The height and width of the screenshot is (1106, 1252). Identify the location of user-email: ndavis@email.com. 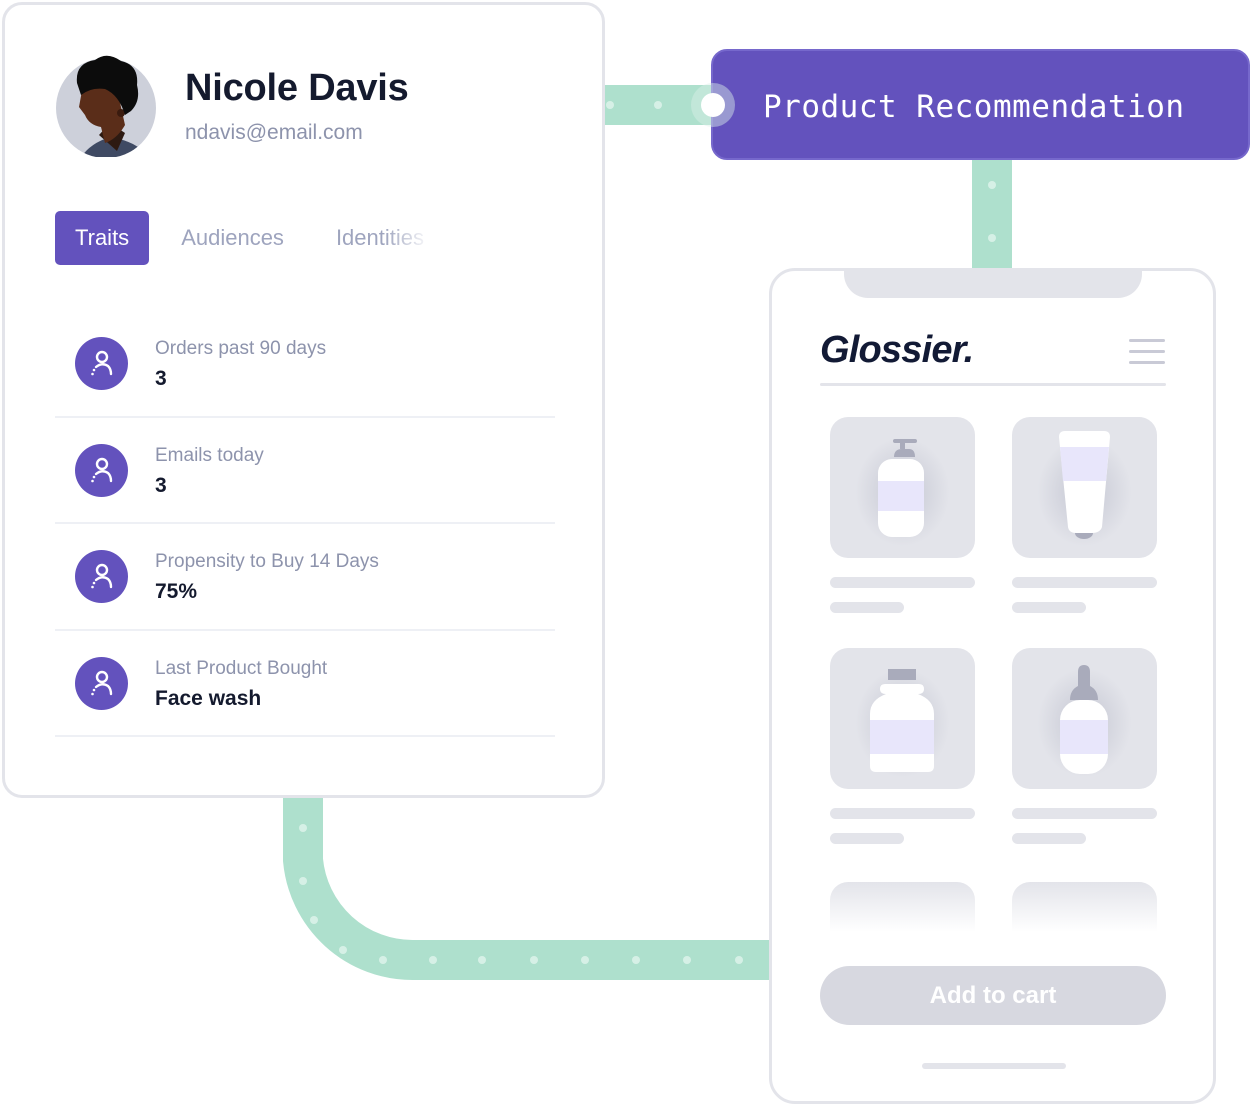
(274, 132).